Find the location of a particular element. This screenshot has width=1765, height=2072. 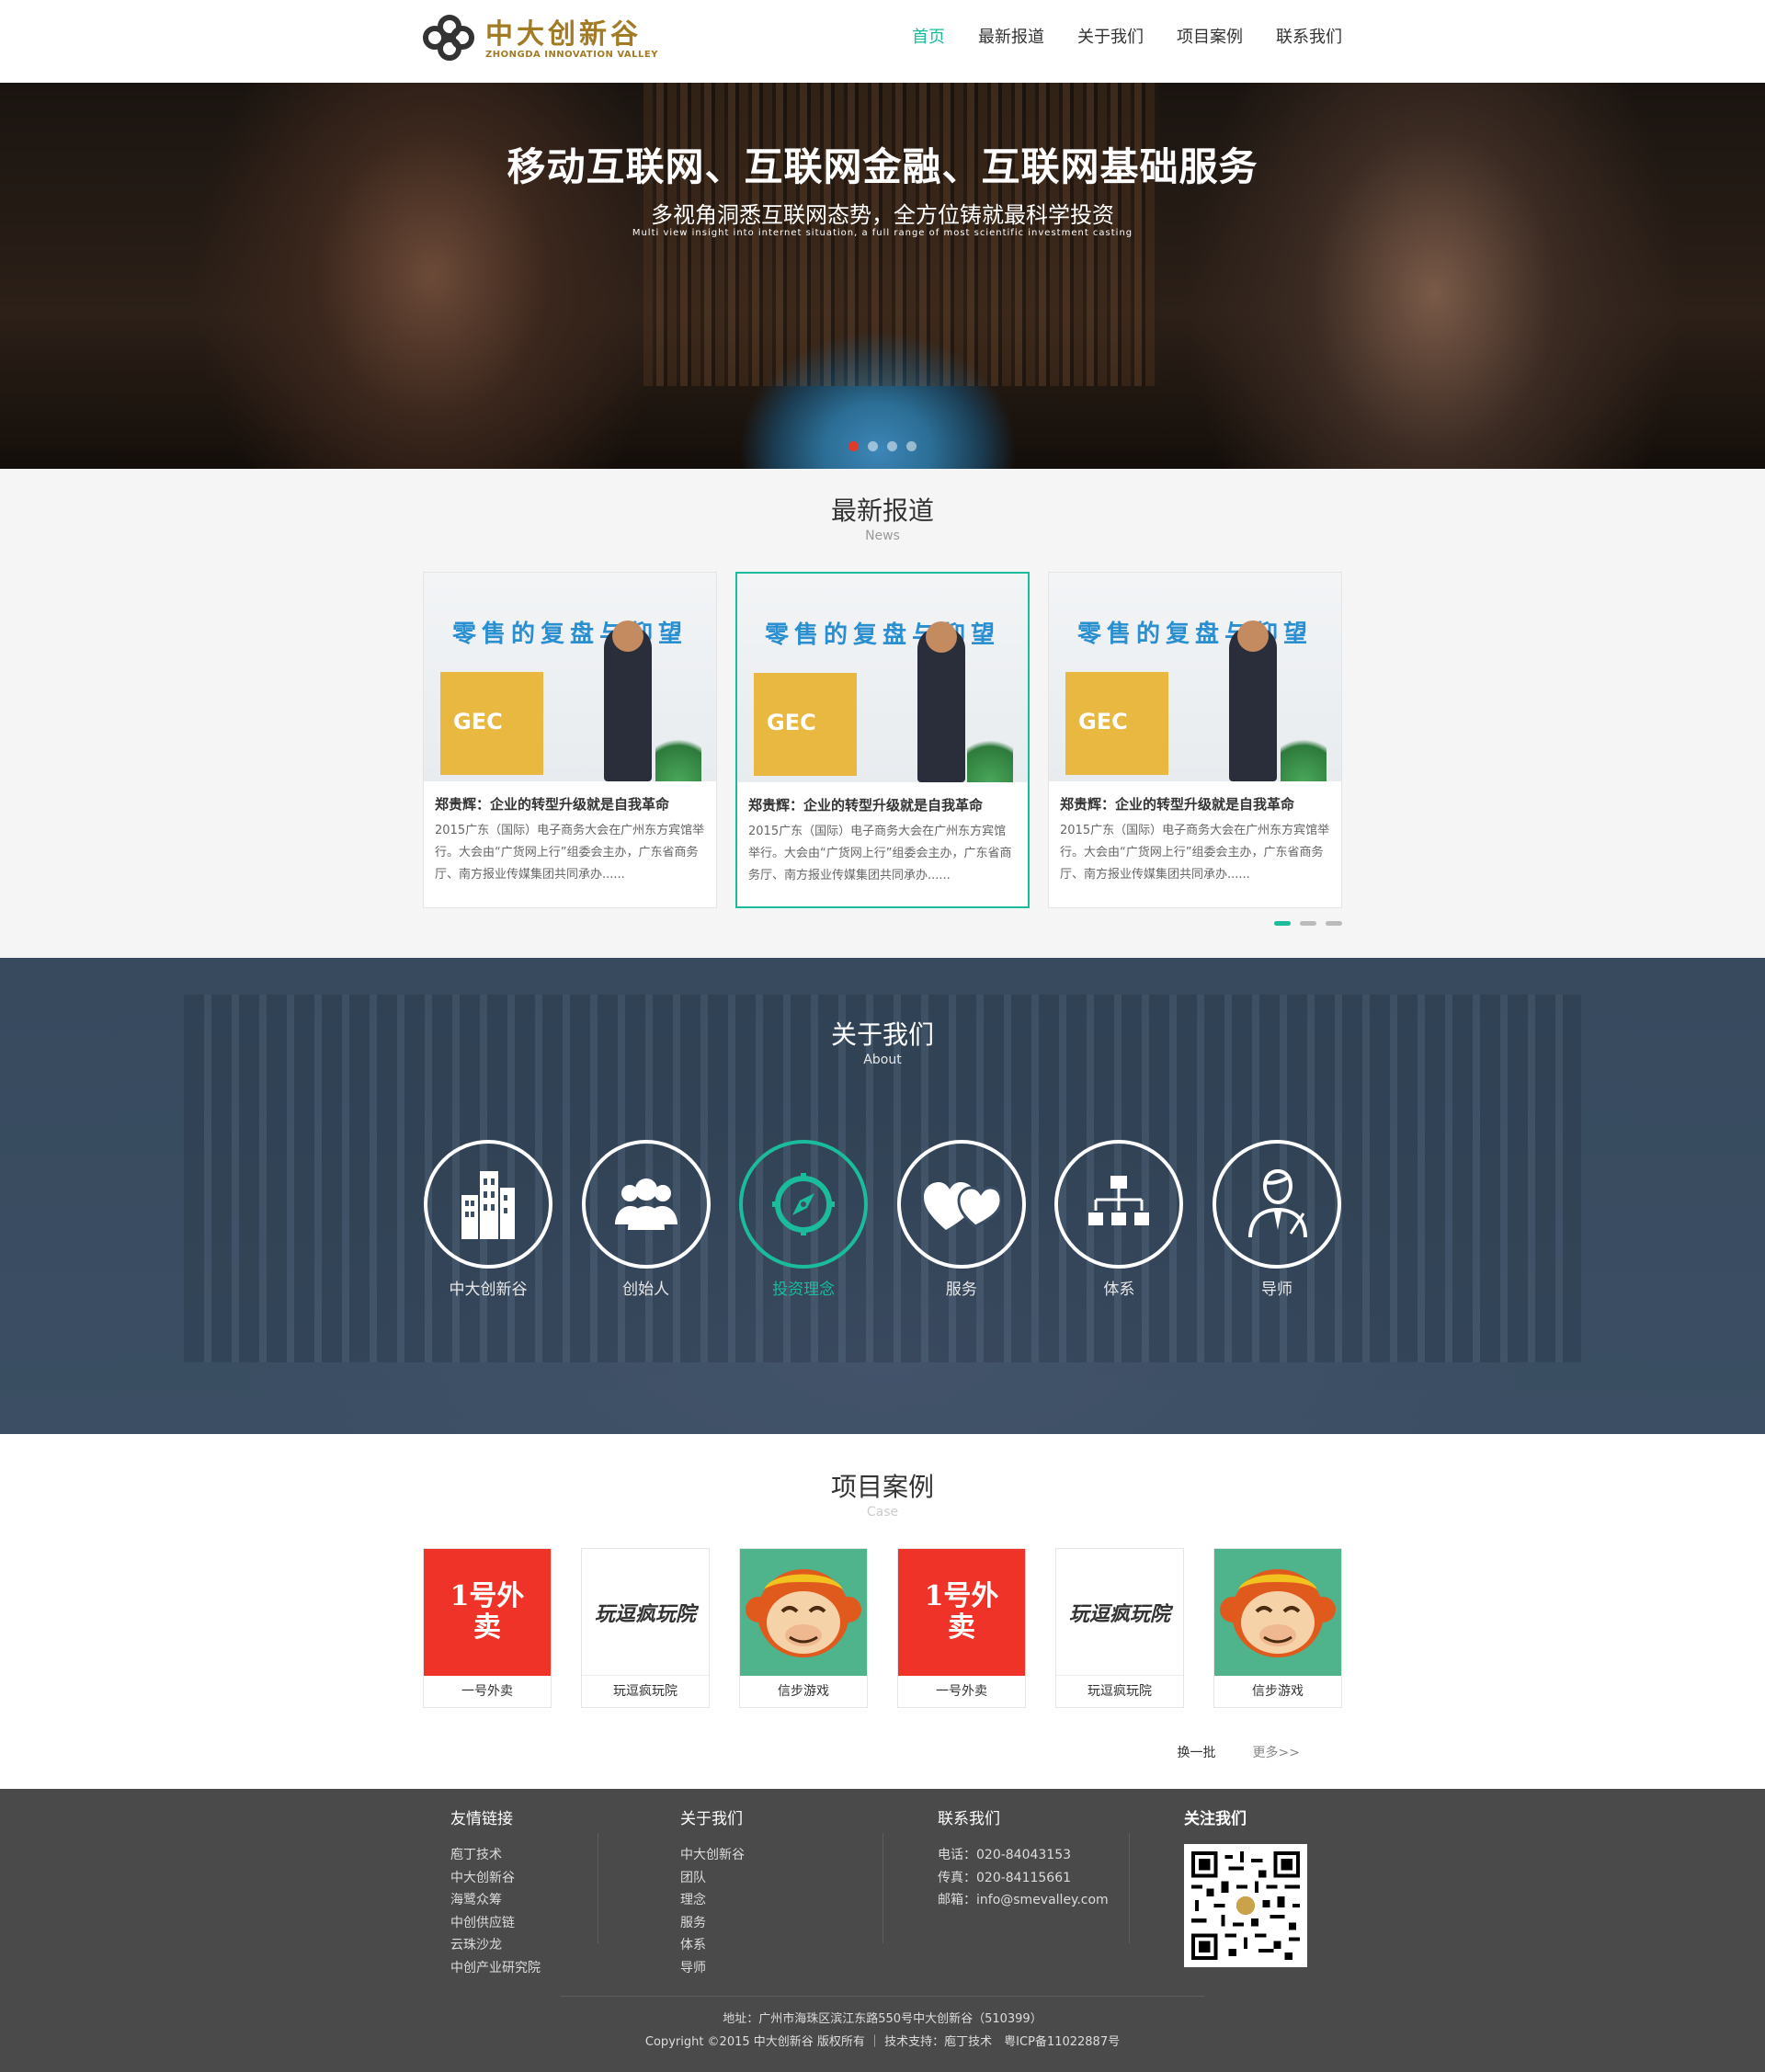

footer-about-link: 体系 is located at coordinates (809, 1946).